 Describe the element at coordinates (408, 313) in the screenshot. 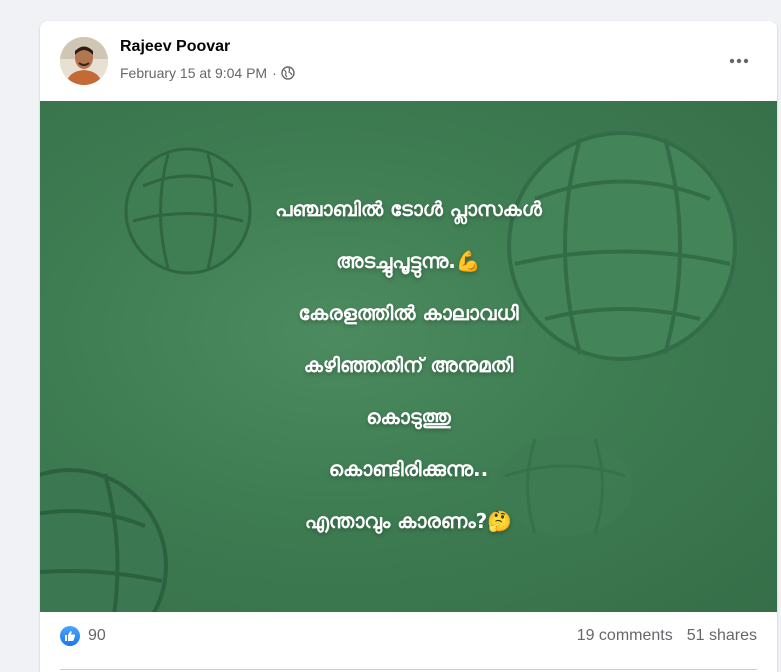

I see `post-text-line: കേരളത്തിൽ കാലാവധി` at that location.